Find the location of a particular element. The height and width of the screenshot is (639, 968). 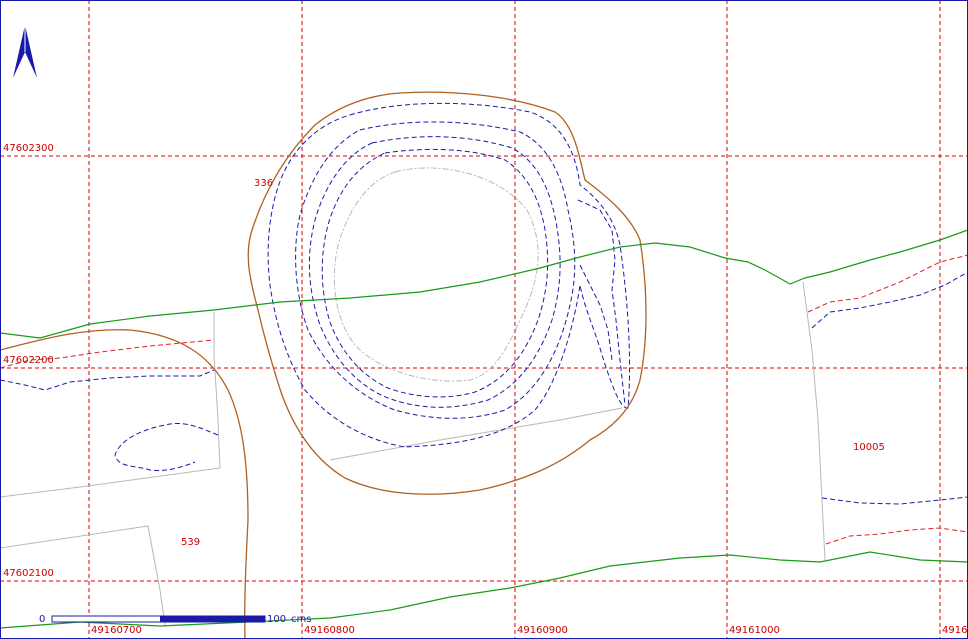

quarry-edge-line is located at coordinates (436, 274).